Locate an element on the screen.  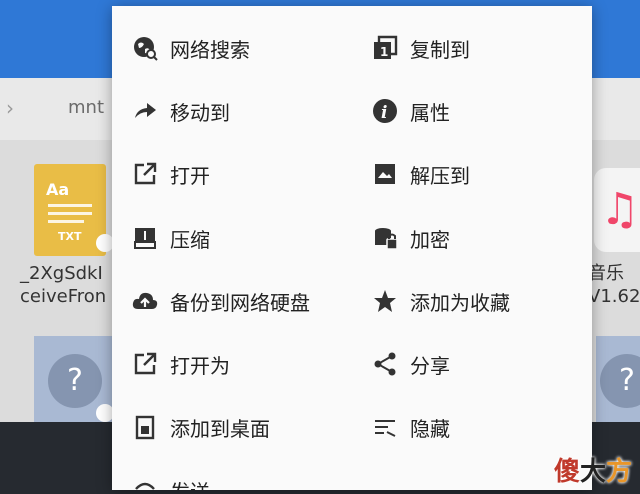
watermark-char: 方 is located at coordinates (618, 472).